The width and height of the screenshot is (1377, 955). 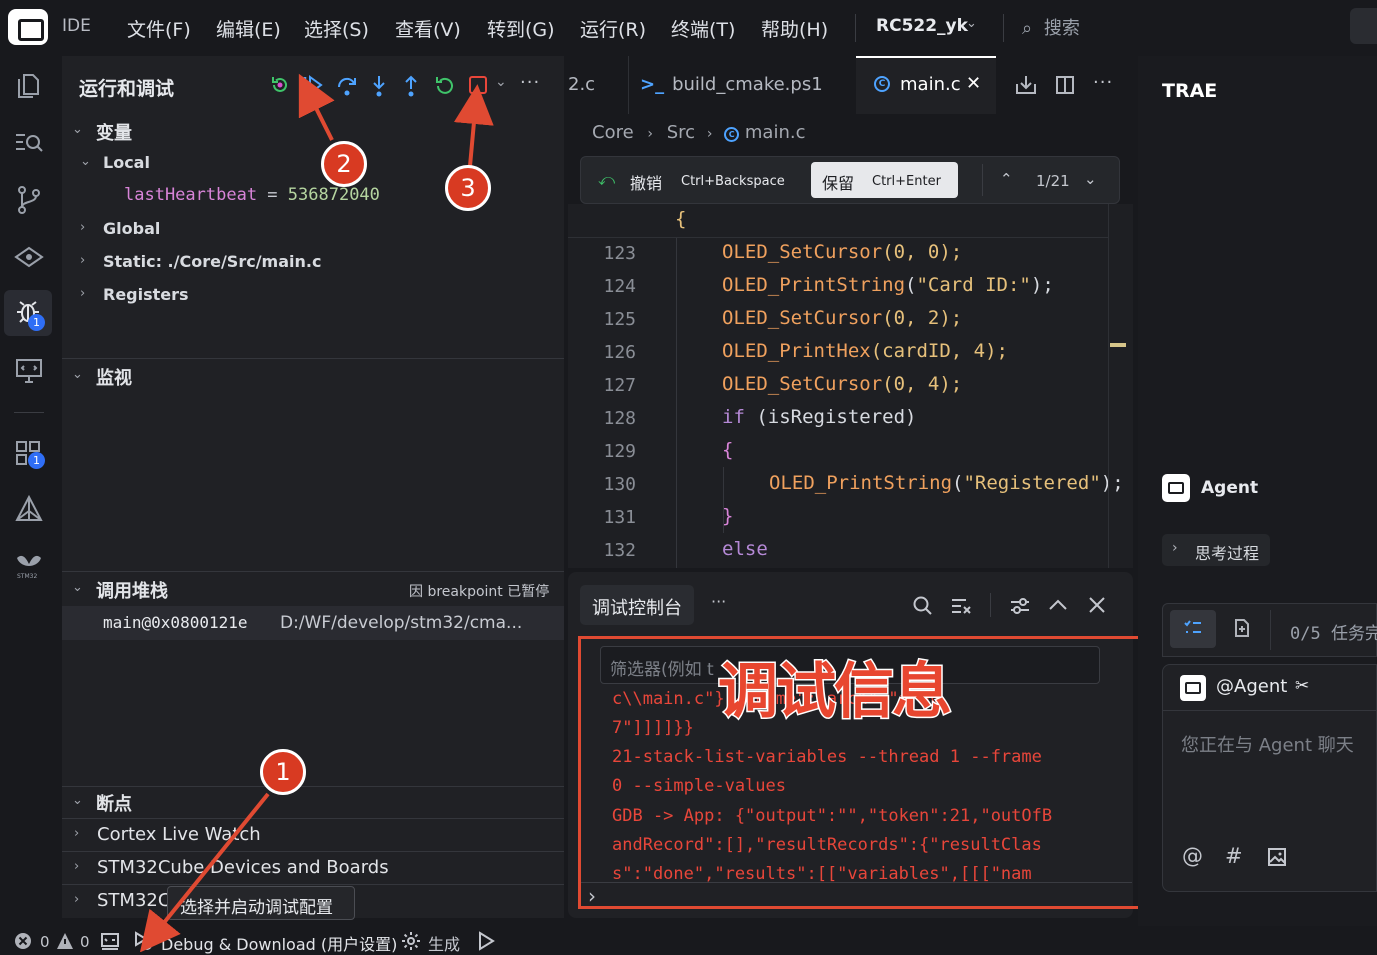 I want to click on variables-header: 变量, so click(x=114, y=132).